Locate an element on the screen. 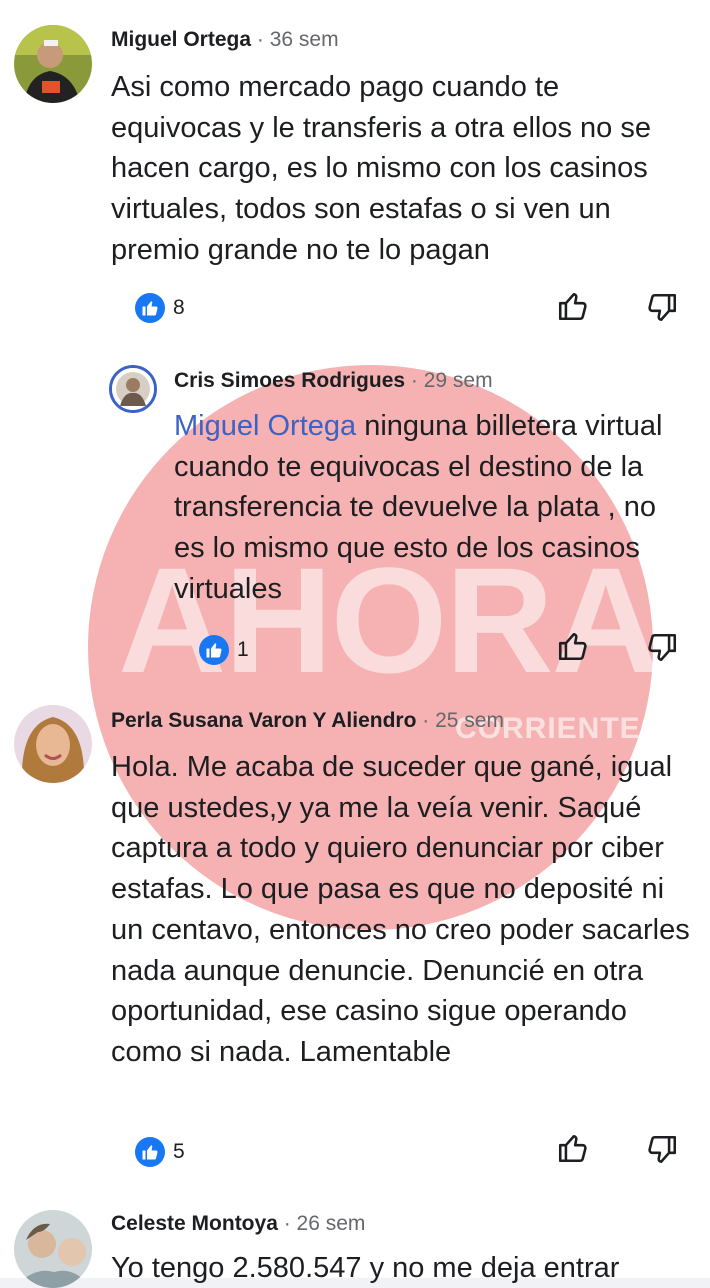 The image size is (710, 1288). comment-text: Yo tengo 2.580.547 y no me deja entrar is located at coordinates (365, 1268).